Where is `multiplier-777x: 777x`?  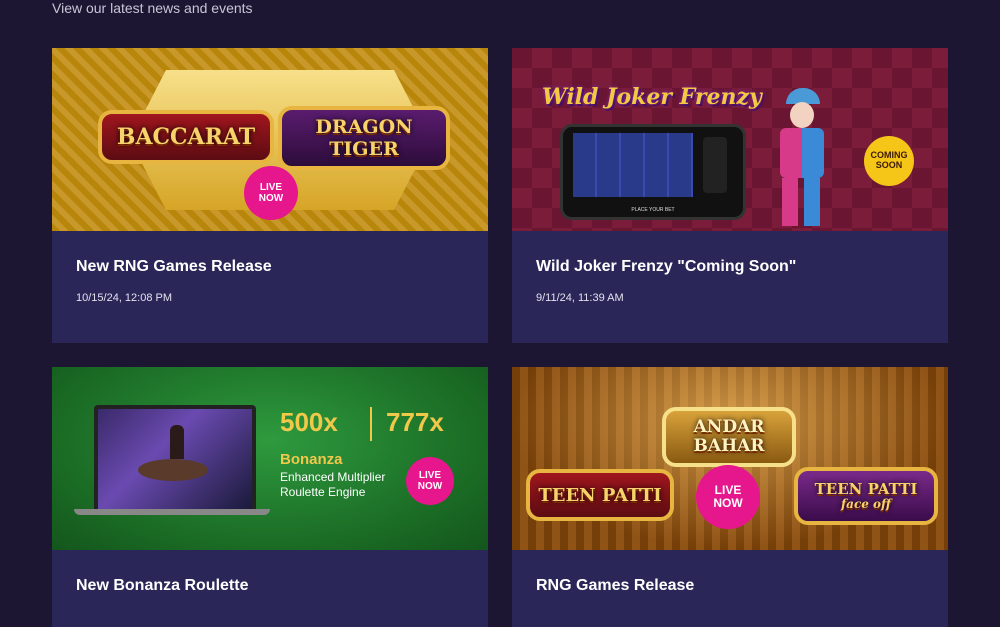 multiplier-777x: 777x is located at coordinates (415, 422).